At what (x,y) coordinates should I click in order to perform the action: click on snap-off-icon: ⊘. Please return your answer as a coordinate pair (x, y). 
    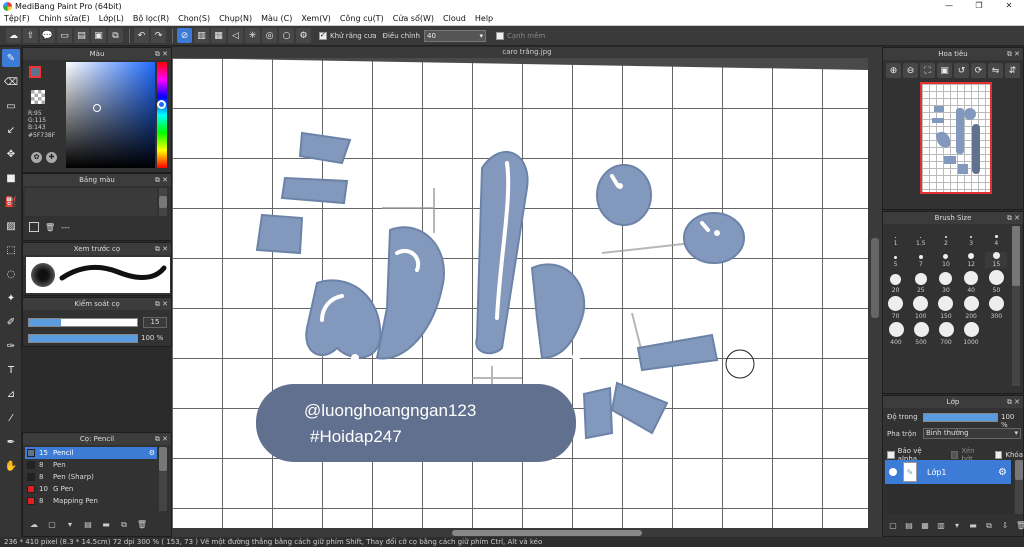
    Looking at the image, I should click on (184, 35).